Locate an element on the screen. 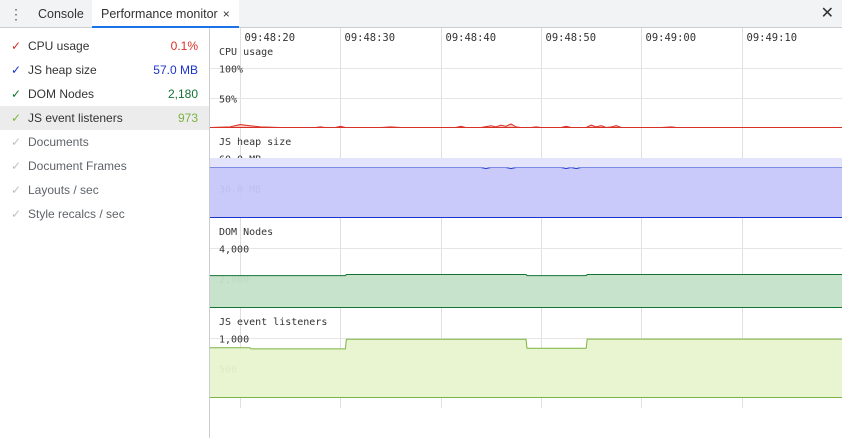  metric-js-heap-size: ✓ JS heap size 57.0 MB is located at coordinates (104, 70).